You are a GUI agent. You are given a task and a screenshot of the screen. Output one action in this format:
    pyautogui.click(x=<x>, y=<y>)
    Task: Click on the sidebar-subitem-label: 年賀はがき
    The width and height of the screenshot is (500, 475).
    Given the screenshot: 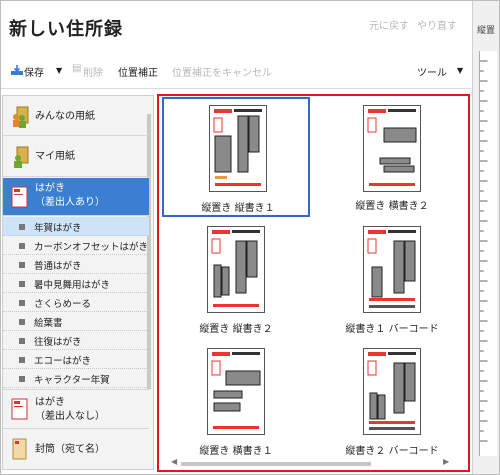 What is the action you would take?
    pyautogui.click(x=58, y=228)
    